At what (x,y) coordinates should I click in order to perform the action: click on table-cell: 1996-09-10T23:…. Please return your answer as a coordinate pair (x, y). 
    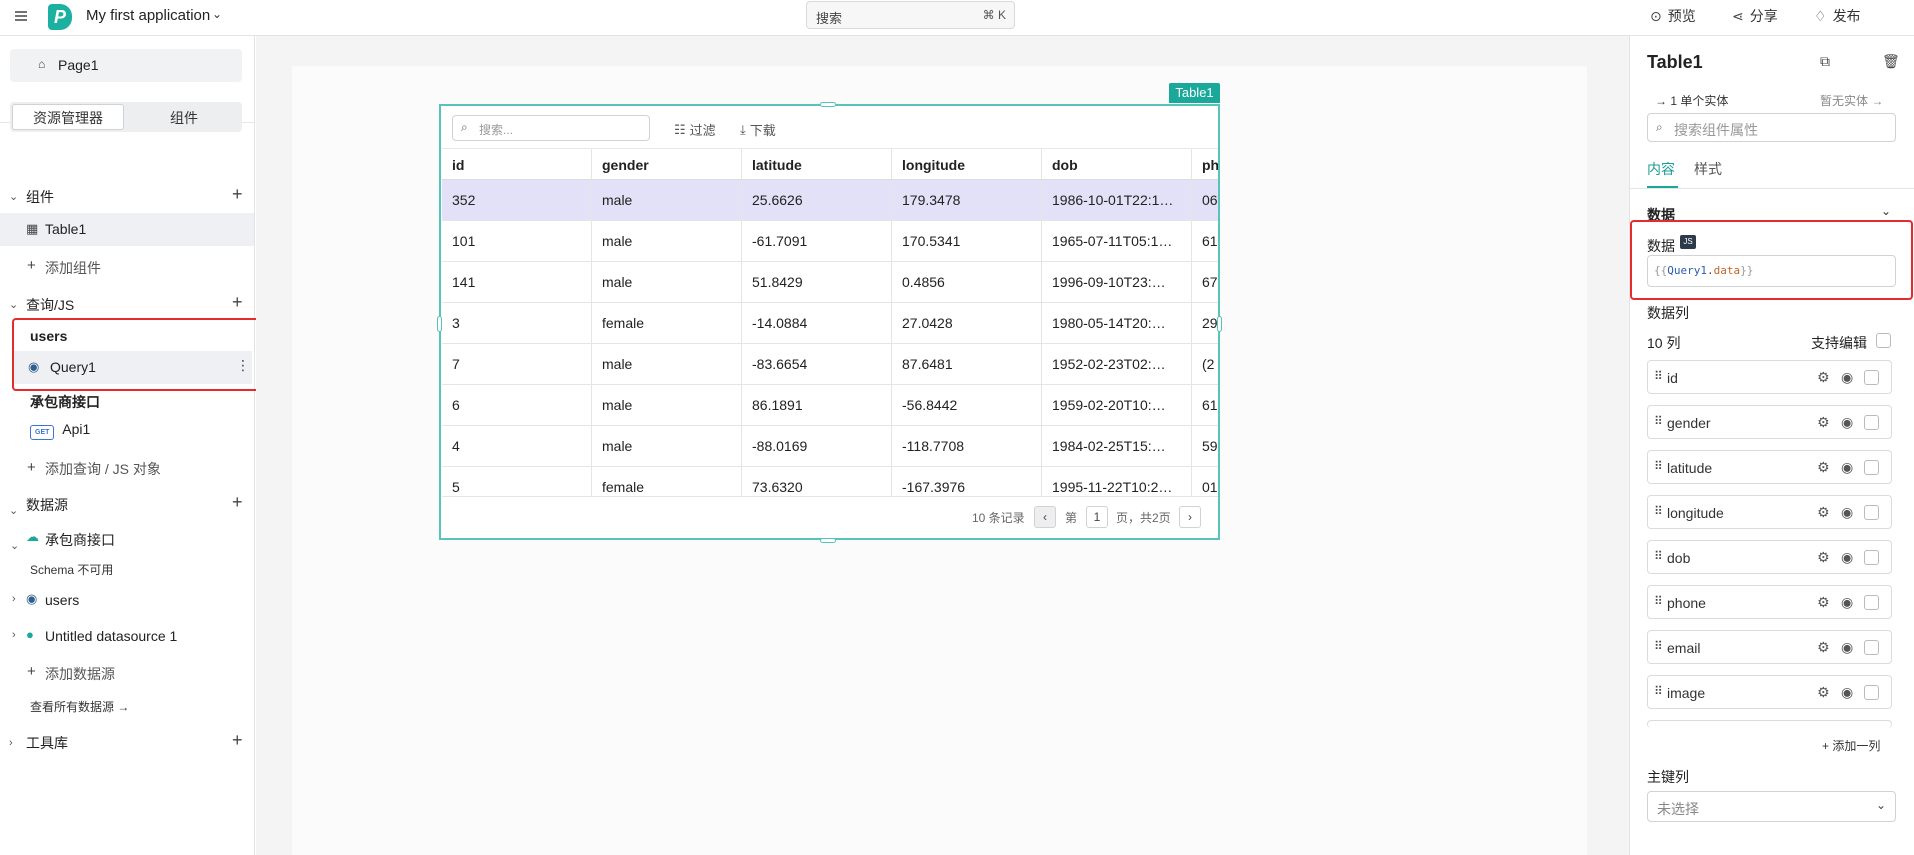
    Looking at the image, I should click on (1117, 282).